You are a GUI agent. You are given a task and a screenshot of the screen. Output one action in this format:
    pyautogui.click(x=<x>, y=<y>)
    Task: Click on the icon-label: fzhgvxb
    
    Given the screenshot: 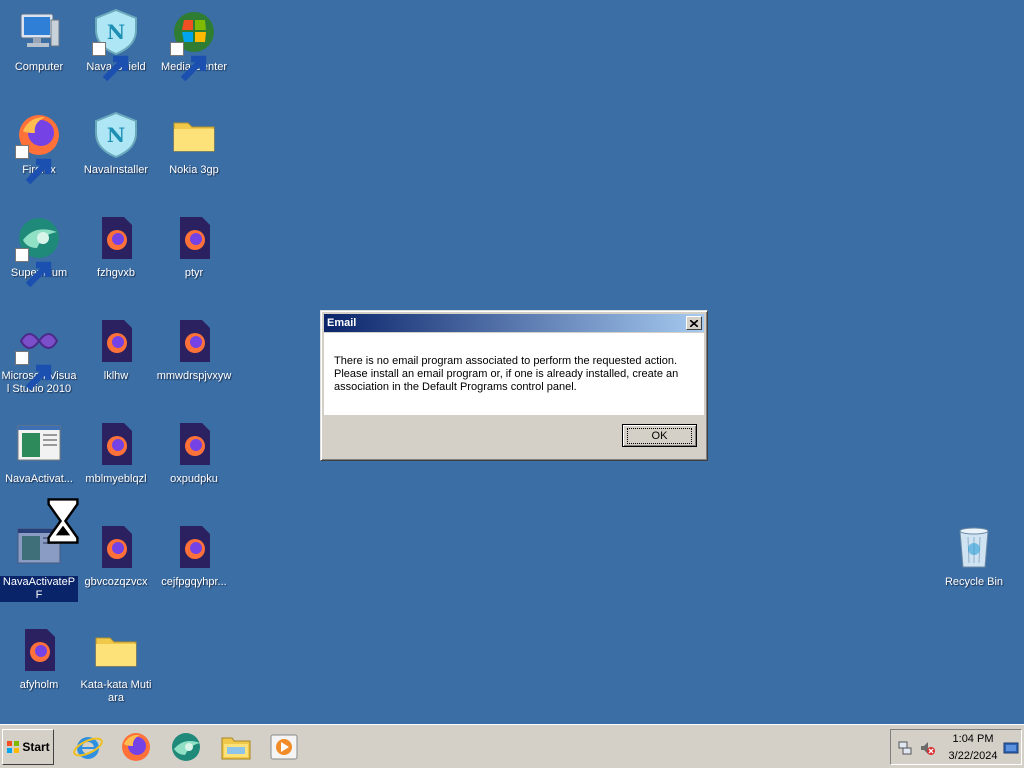 What is the action you would take?
    pyautogui.click(x=116, y=273)
    